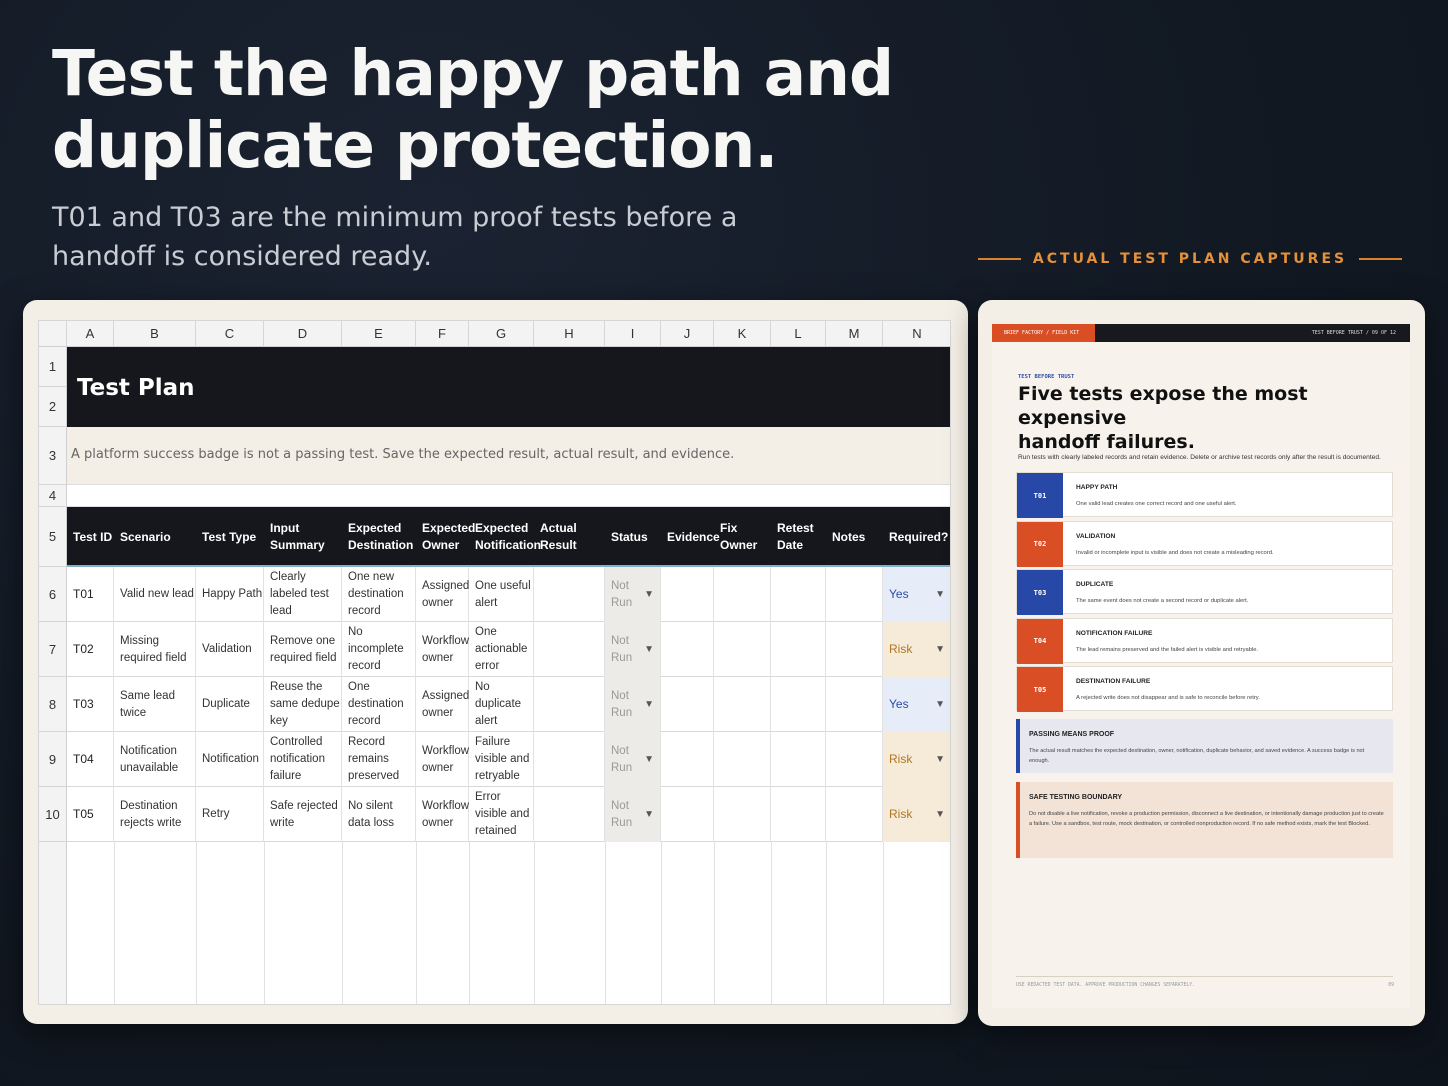 The image size is (1448, 1086). What do you see at coordinates (53, 334) in the screenshot?
I see `corner-cell` at bounding box center [53, 334].